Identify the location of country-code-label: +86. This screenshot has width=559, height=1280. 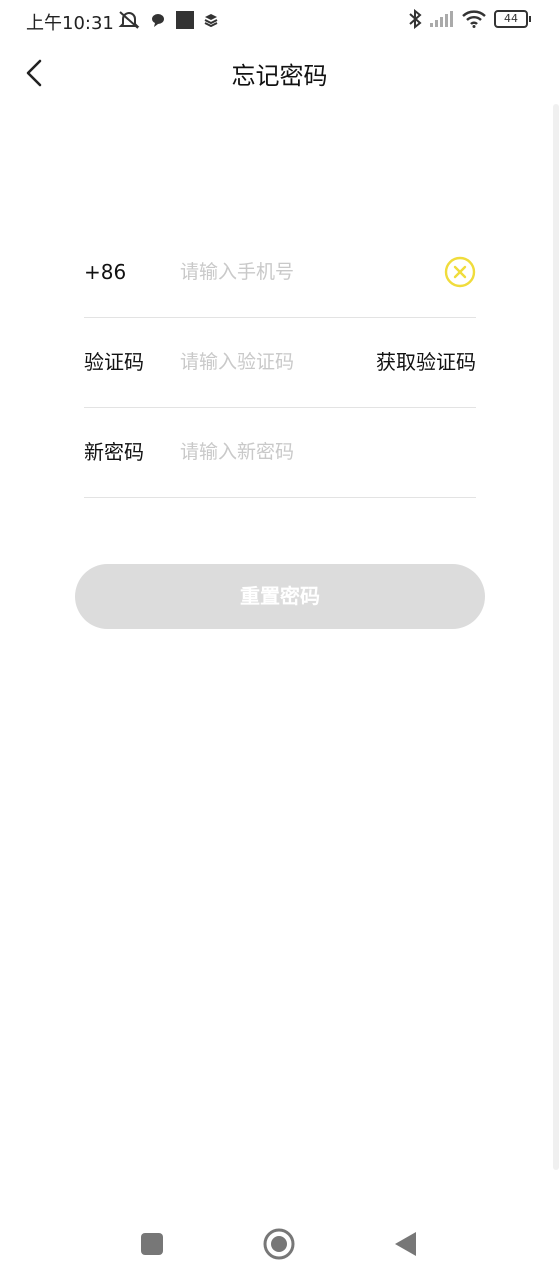
(105, 272).